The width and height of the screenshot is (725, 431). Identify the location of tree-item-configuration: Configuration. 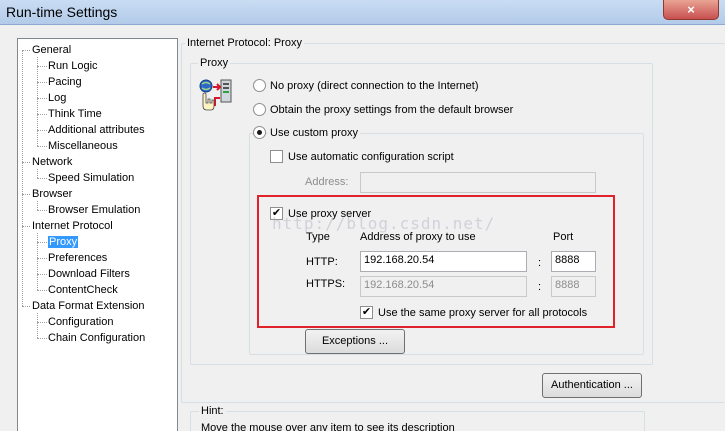
(80, 322).